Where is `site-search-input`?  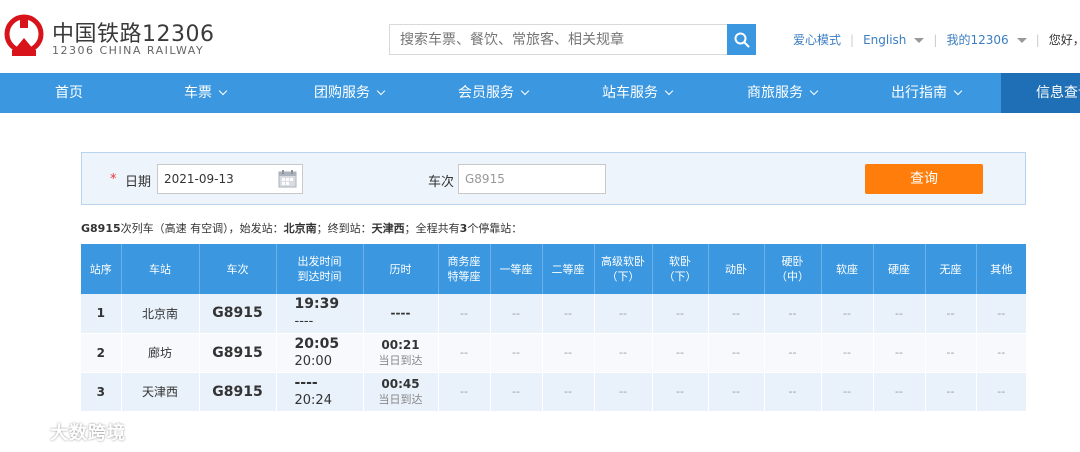 site-search-input is located at coordinates (558, 39).